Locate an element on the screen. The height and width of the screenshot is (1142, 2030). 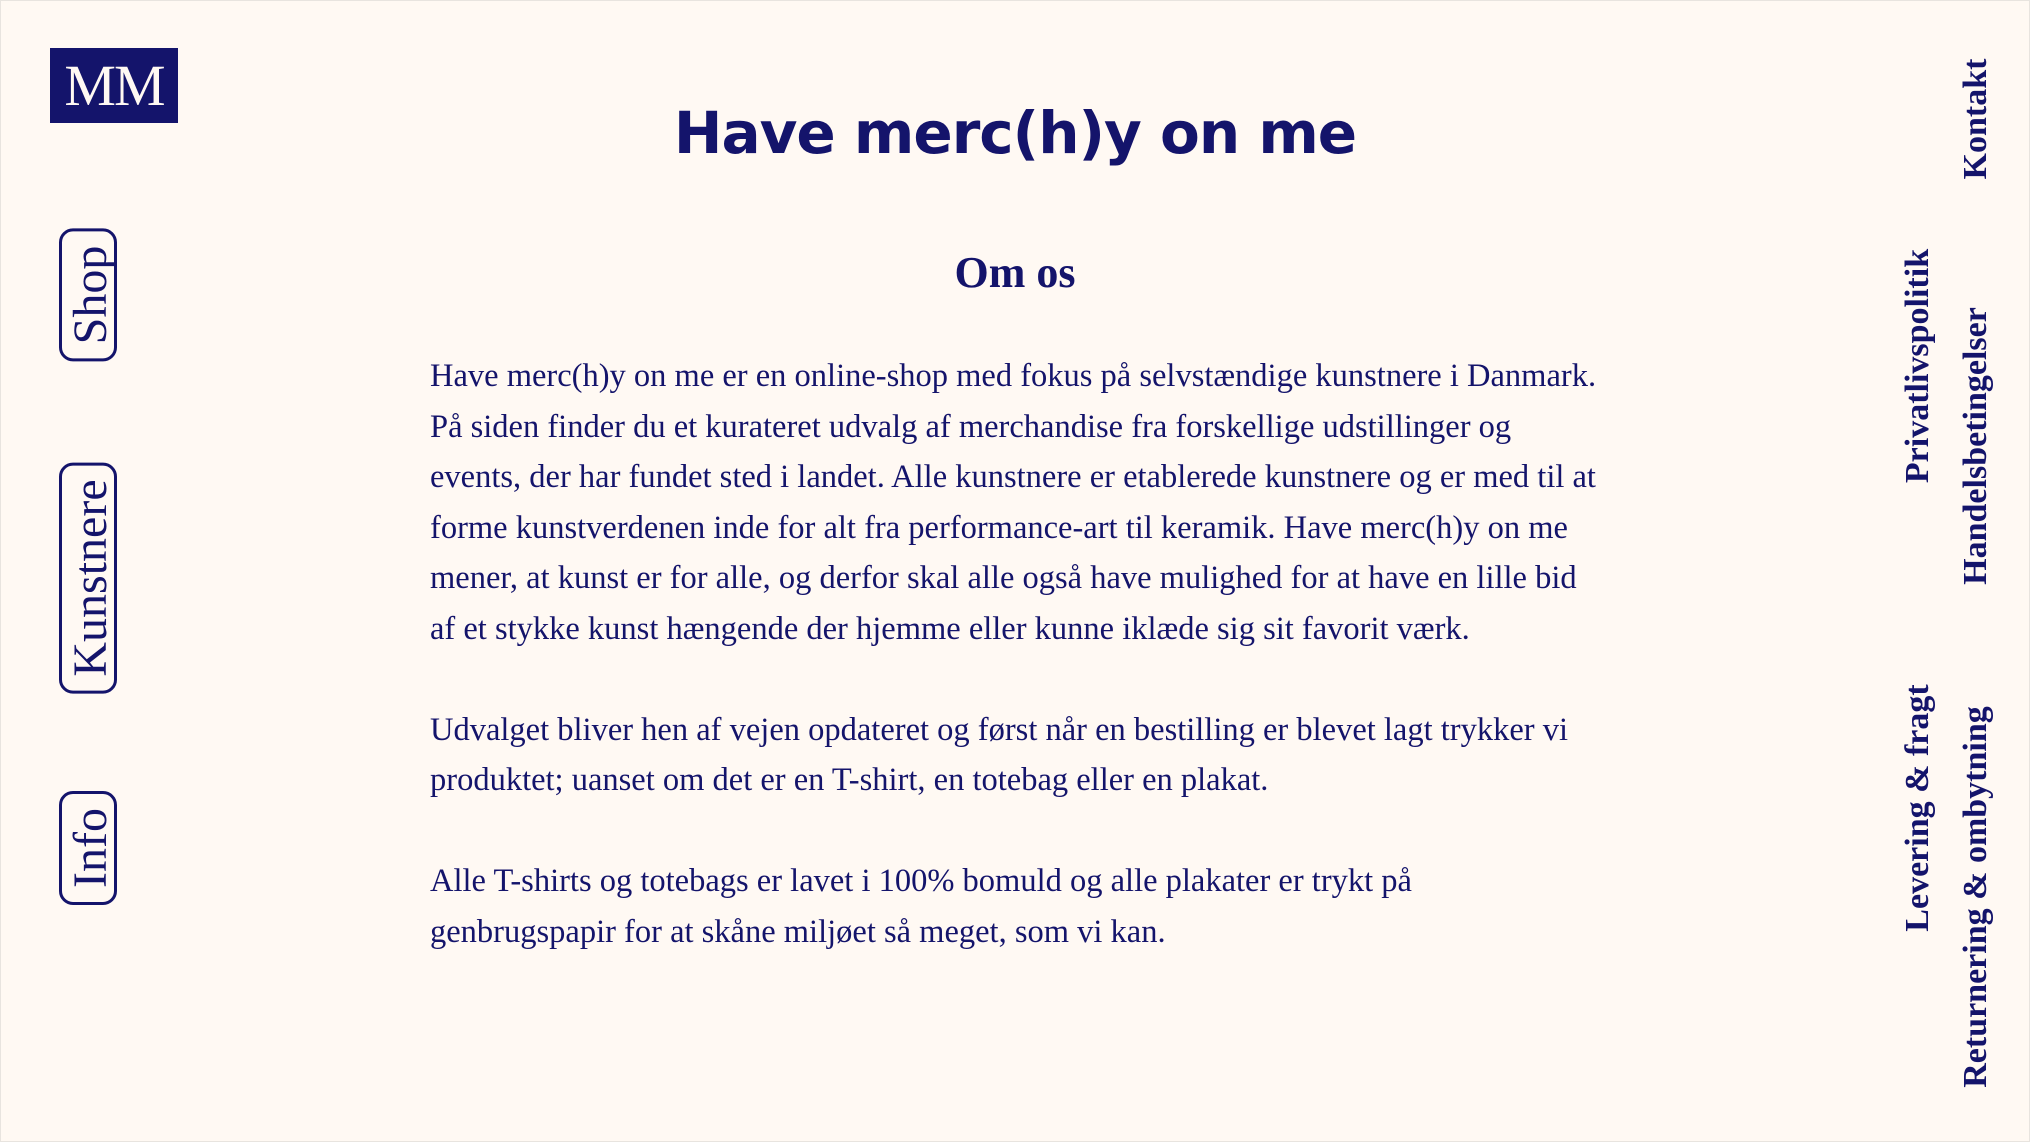
nav-info-button: Info is located at coordinates (88, 848).